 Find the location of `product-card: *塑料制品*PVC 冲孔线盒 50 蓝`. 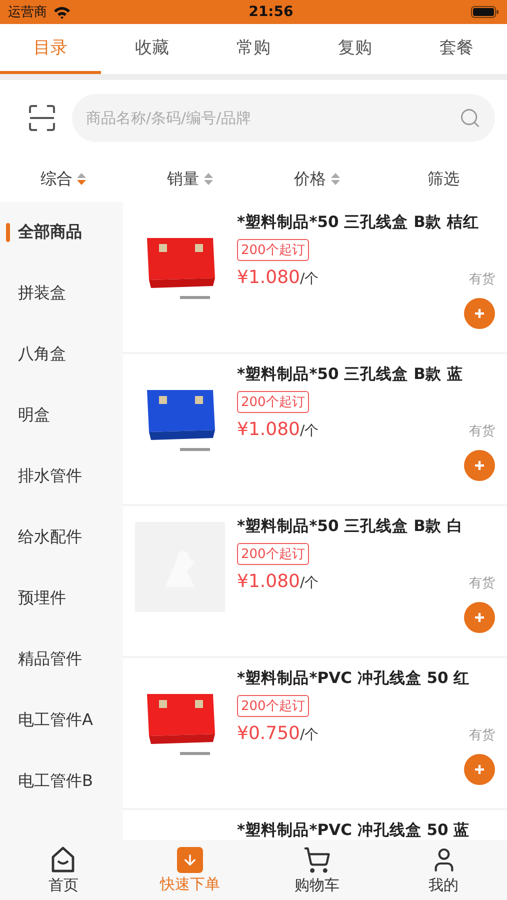

product-card: *塑料制品*PVC 冲孔线盒 50 蓝 is located at coordinates (315, 825).